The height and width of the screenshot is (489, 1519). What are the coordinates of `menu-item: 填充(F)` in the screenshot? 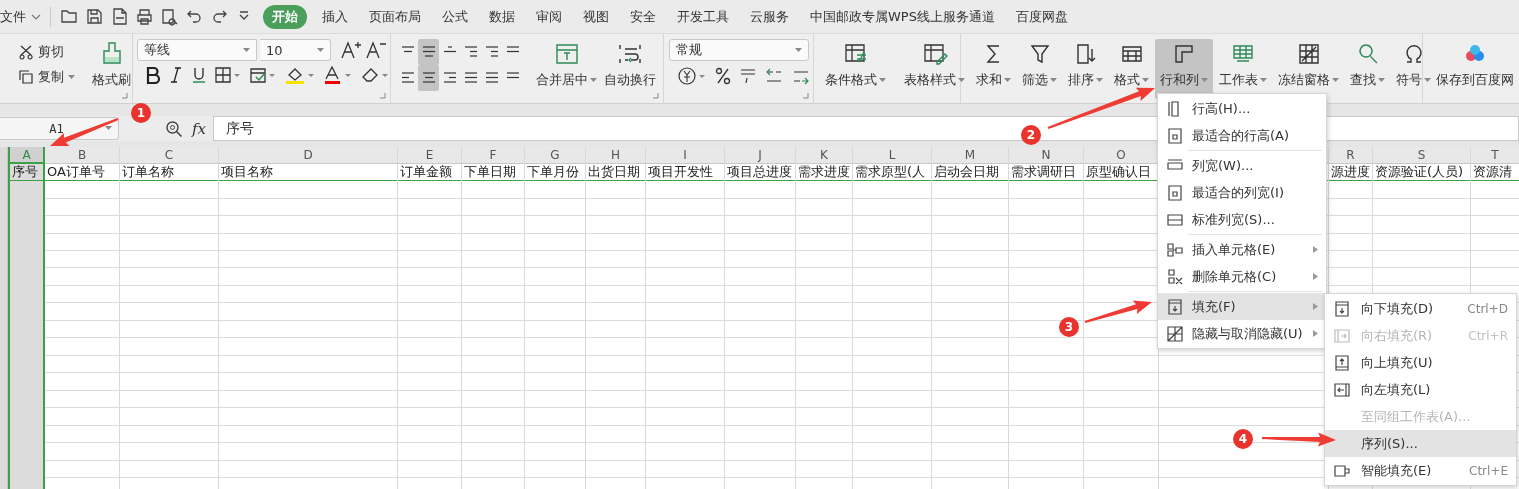 It's located at (1242, 306).